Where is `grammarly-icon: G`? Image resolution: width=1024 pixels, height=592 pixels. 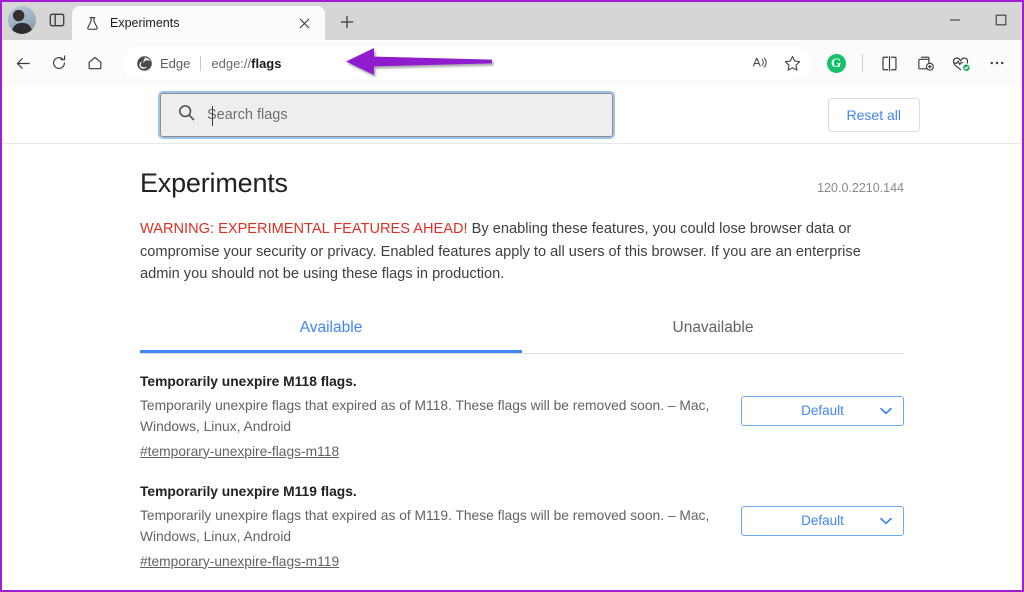
grammarly-icon: G is located at coordinates (836, 63).